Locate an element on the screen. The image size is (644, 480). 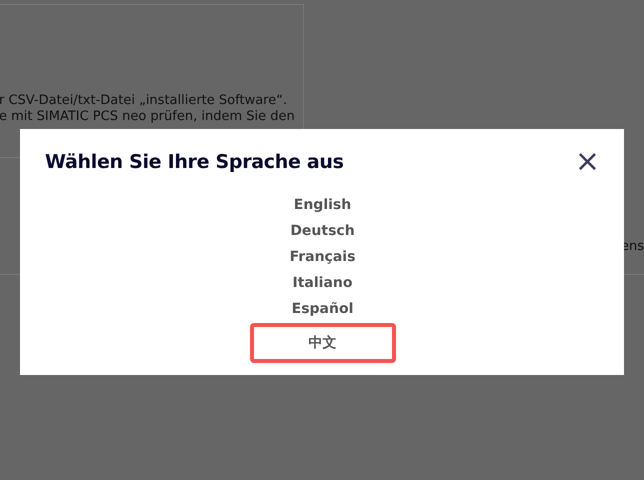
body-text: e mit SIMATIC PCS neo prüfen, indem Sie den is located at coordinates (148, 117).